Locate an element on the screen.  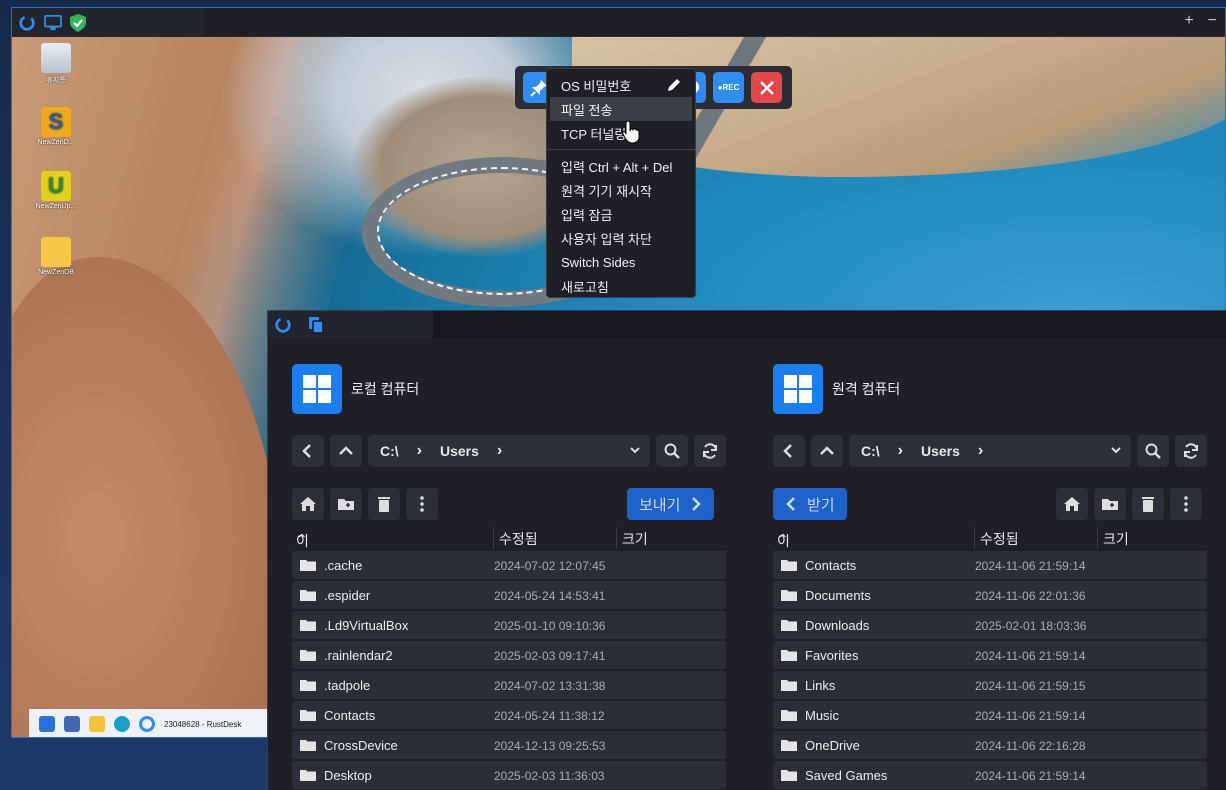
search-icon is located at coordinates (672, 451).